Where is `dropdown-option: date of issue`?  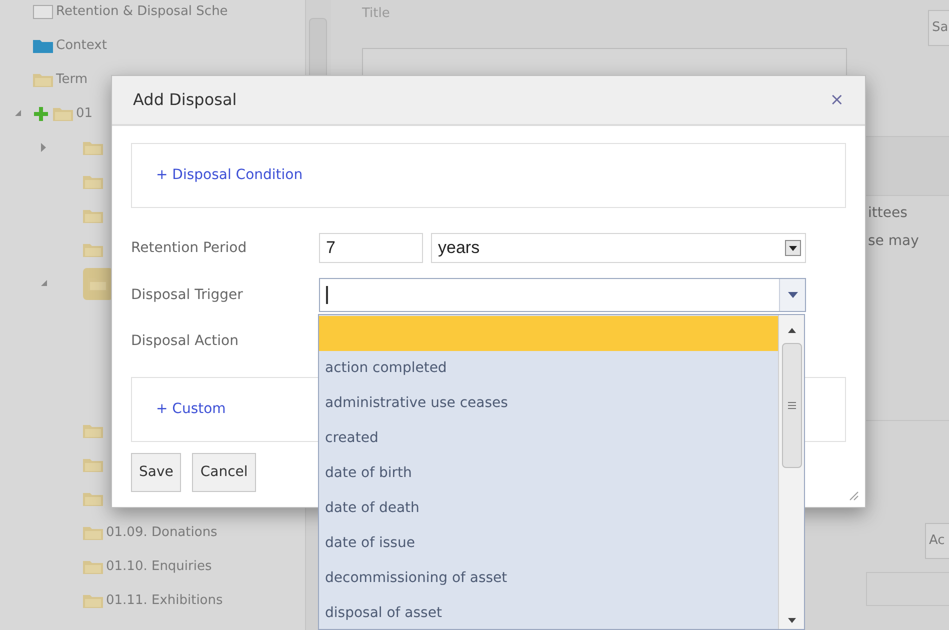
dropdown-option: date of issue is located at coordinates (548, 543).